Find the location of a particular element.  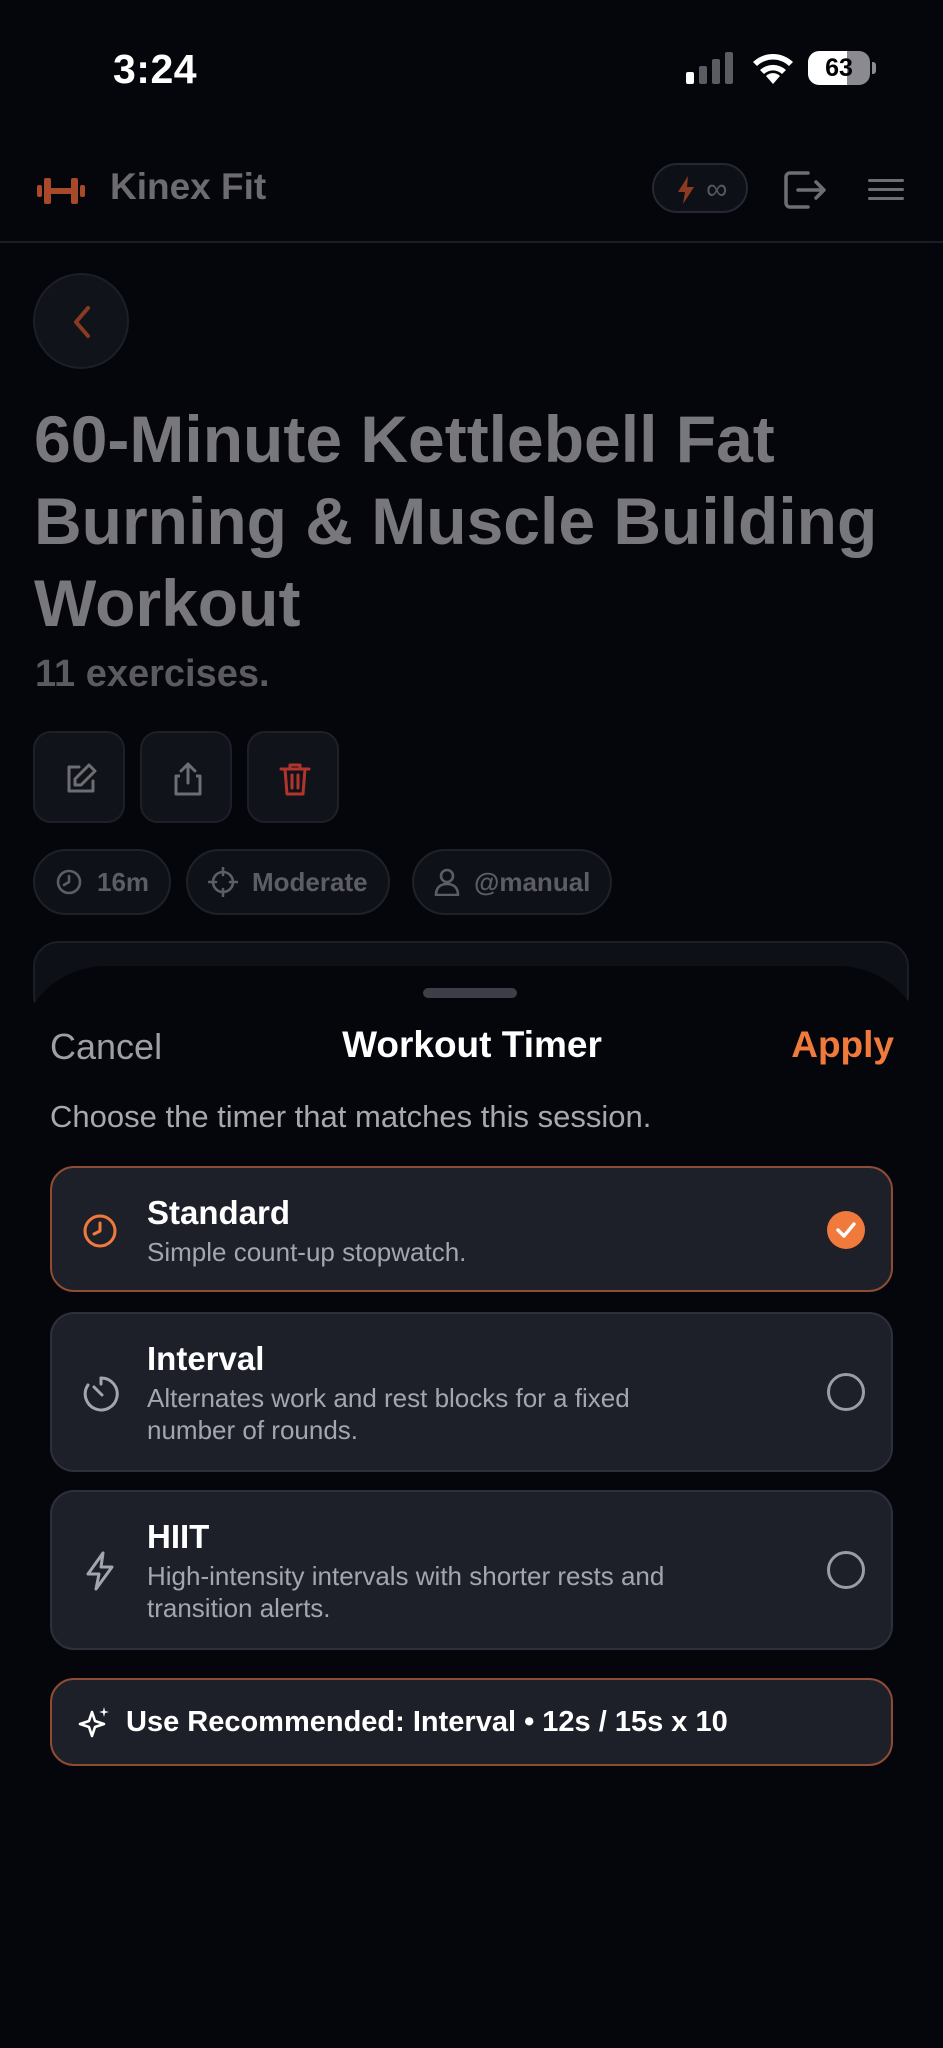

dumbbell-logo-icon is located at coordinates (61, 191).